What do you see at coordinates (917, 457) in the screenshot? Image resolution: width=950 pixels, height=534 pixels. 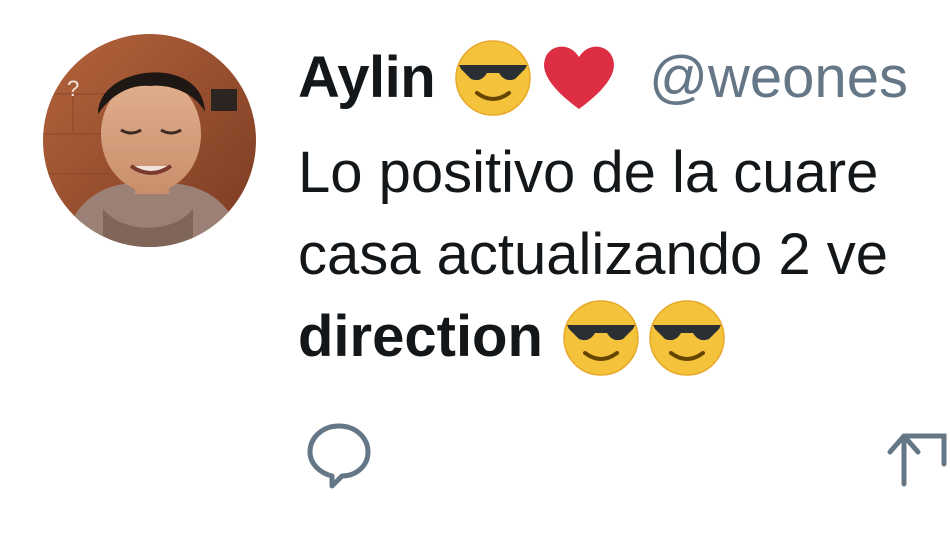 I see `retweet-icon` at bounding box center [917, 457].